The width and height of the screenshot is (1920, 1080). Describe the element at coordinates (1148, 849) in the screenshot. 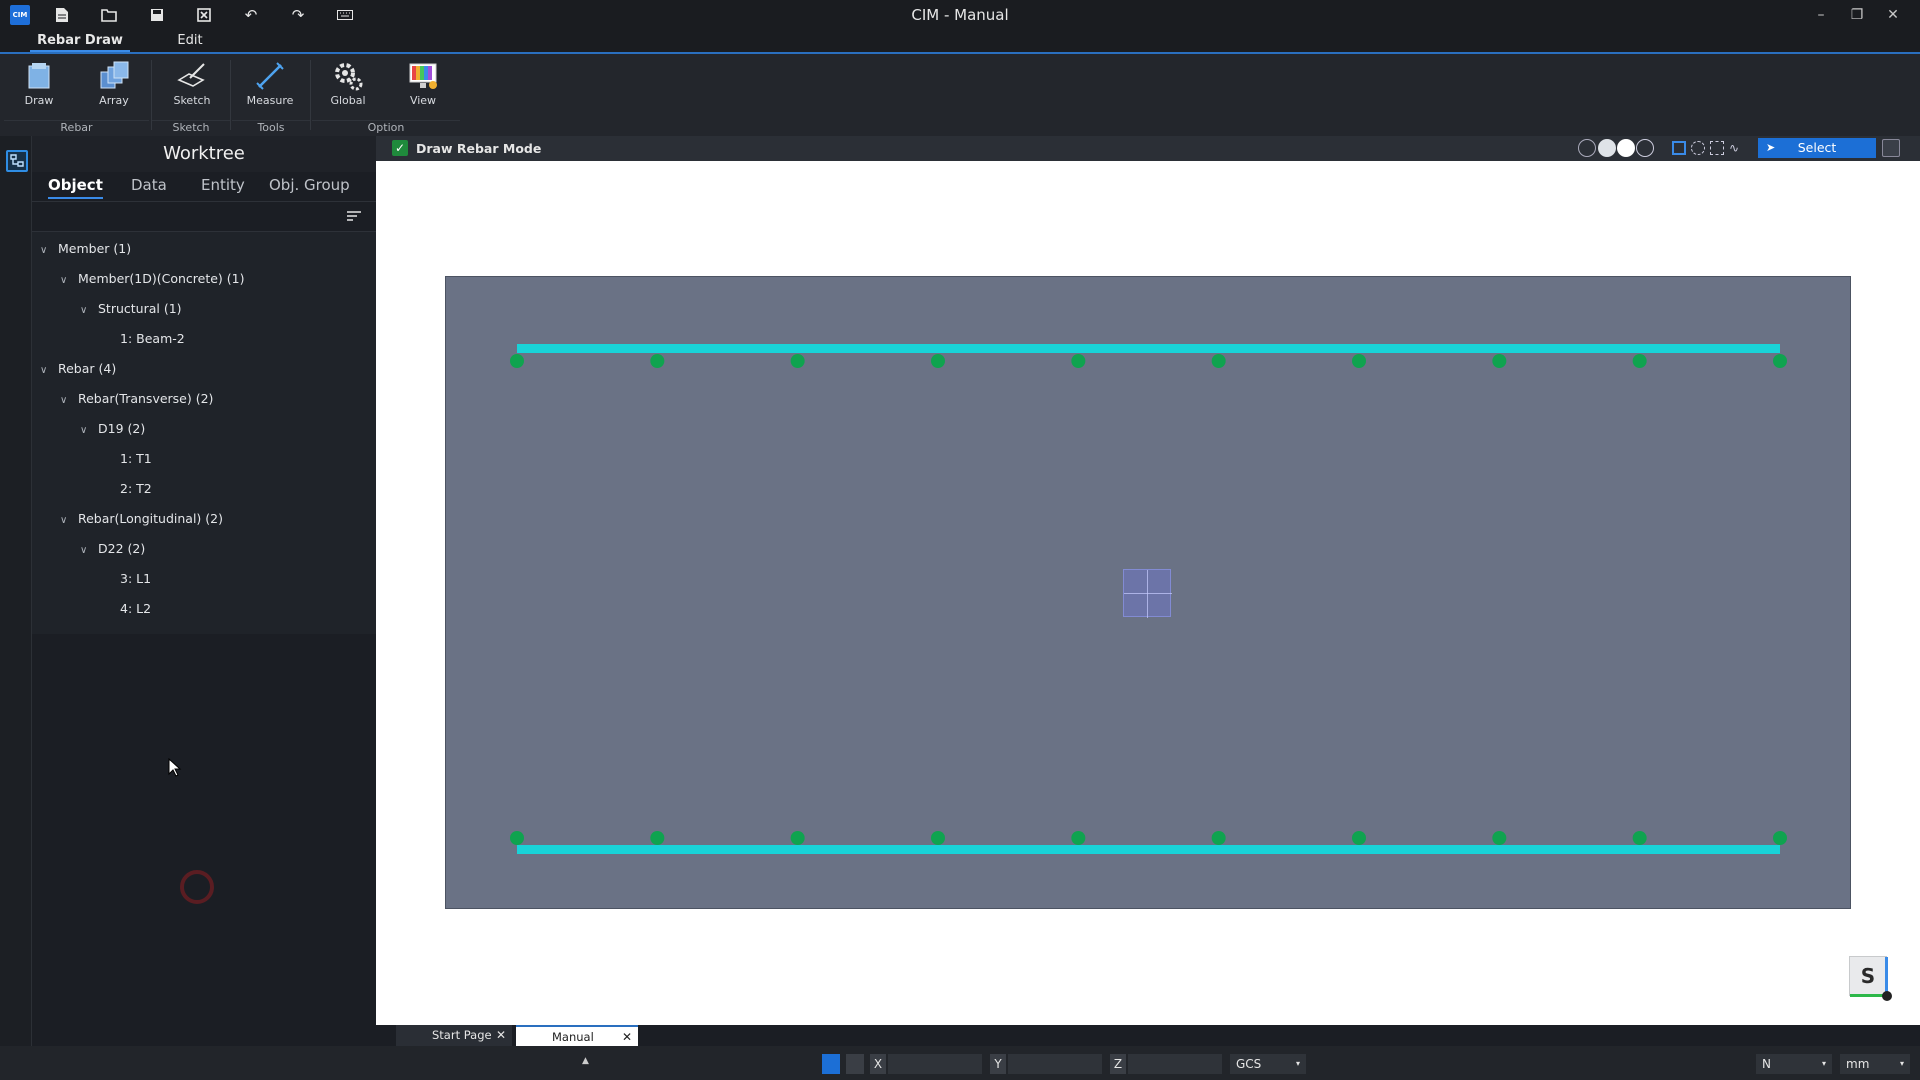

I see `bottom-transverse-rebar` at that location.